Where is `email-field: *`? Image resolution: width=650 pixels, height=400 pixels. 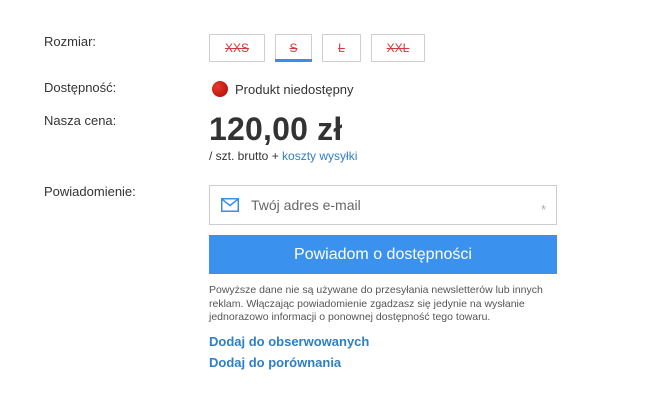 email-field: * is located at coordinates (383, 205).